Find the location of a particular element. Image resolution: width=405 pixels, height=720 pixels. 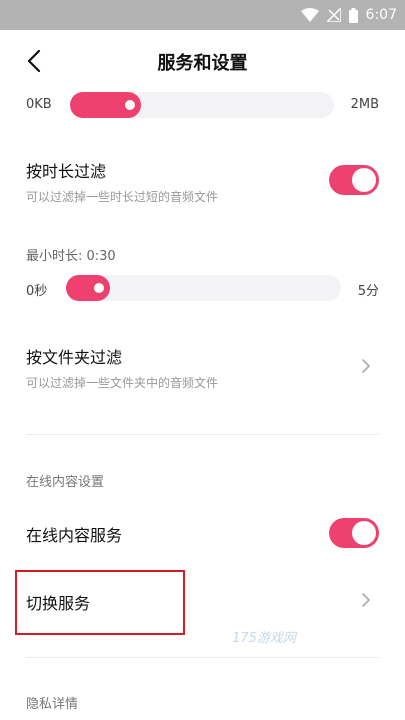

duration-min-label: 0秒 is located at coordinates (37, 291).